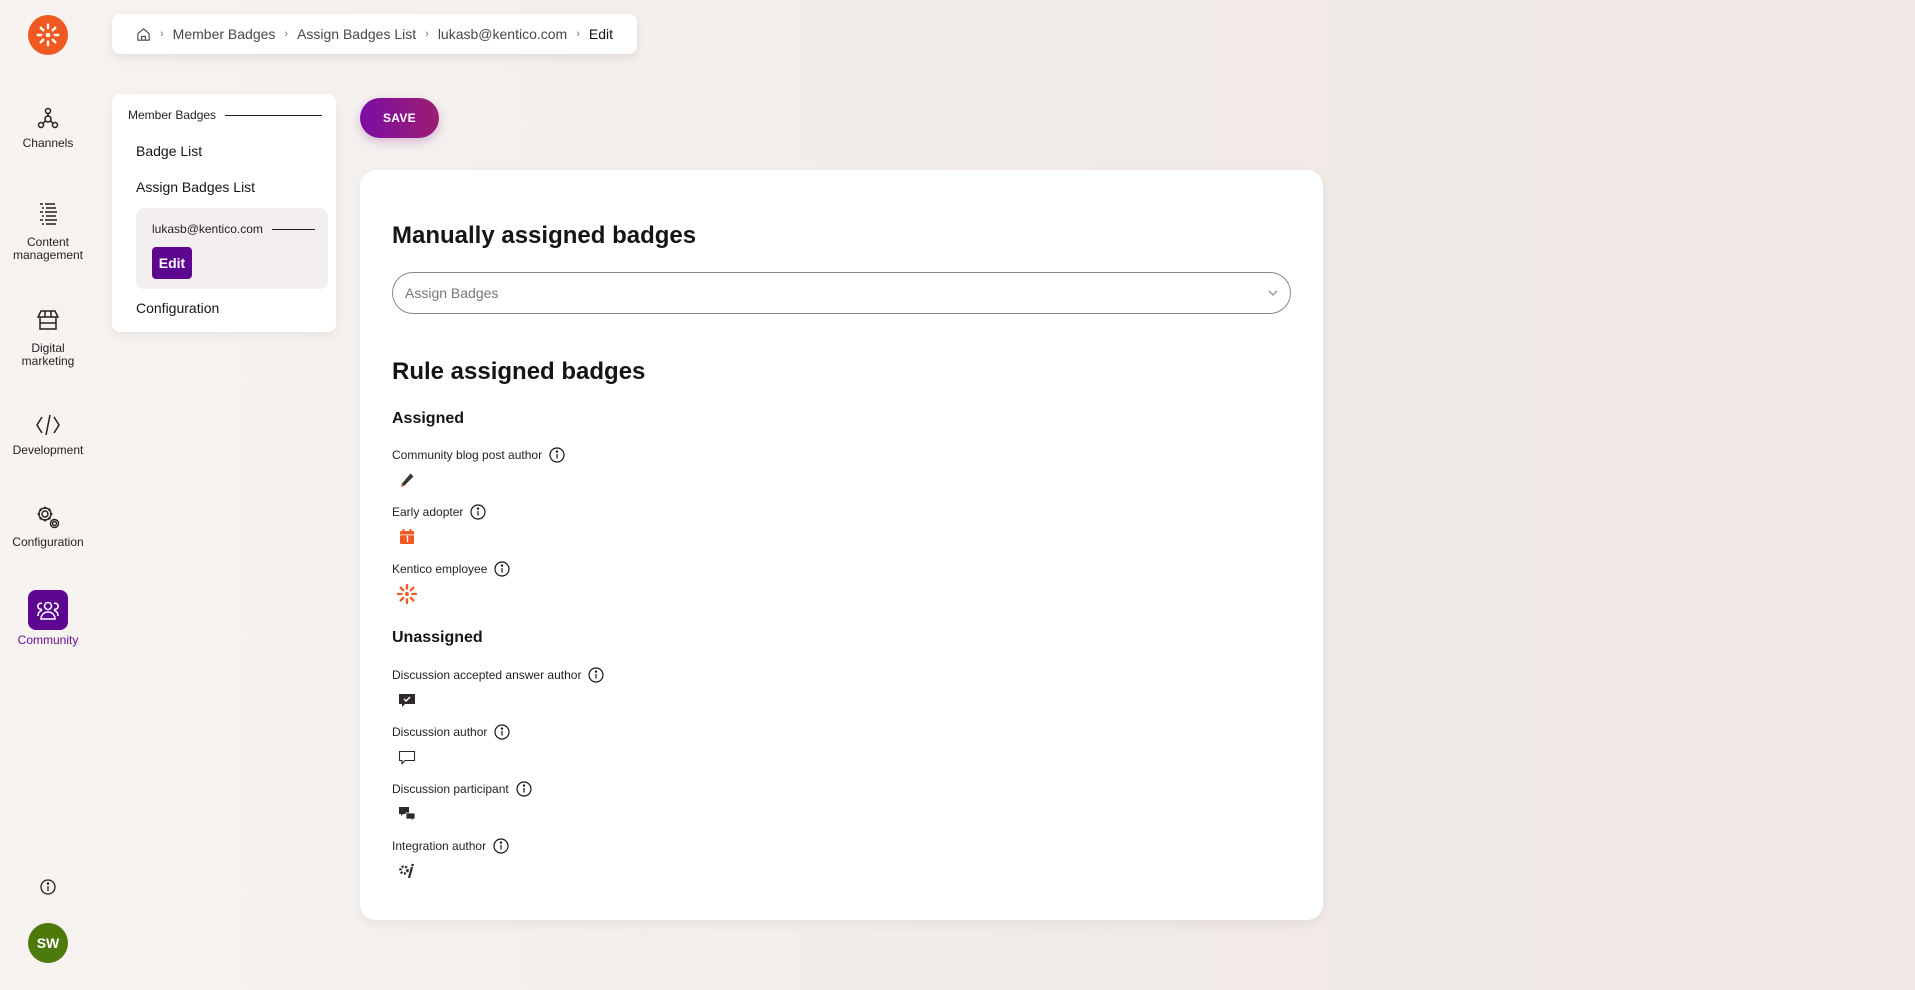 The width and height of the screenshot is (1915, 990). Describe the element at coordinates (467, 455) in the screenshot. I see `badge-name: Community blog post author` at that location.